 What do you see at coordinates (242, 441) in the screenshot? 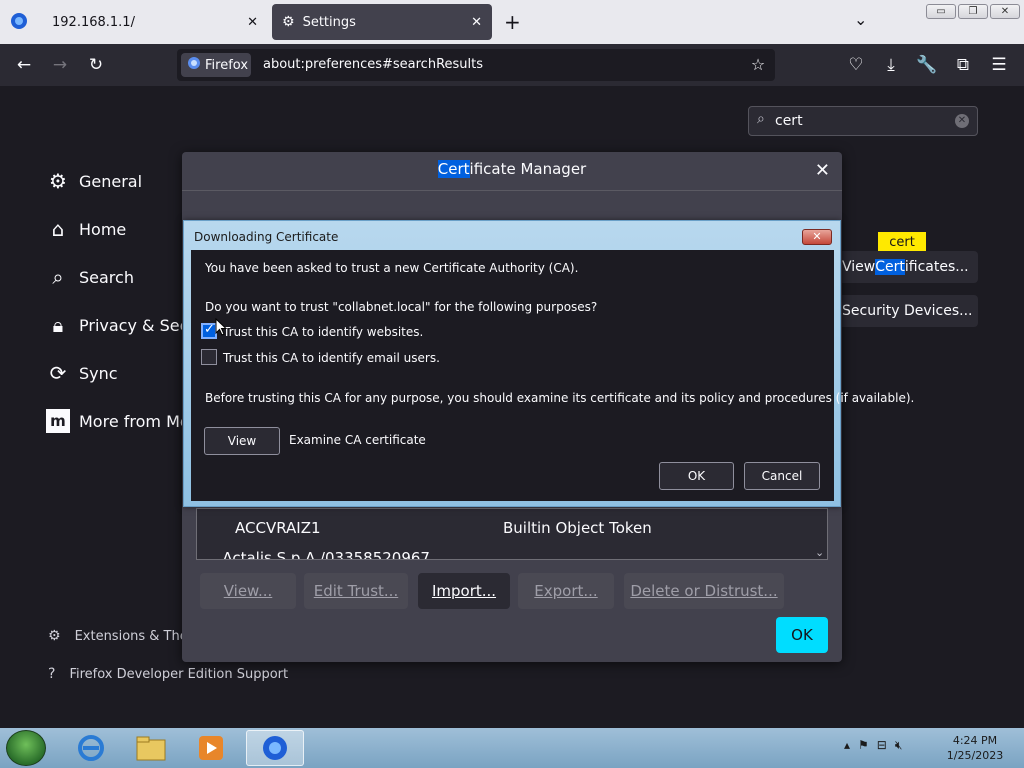
I see `view-certificate-button: View` at bounding box center [242, 441].